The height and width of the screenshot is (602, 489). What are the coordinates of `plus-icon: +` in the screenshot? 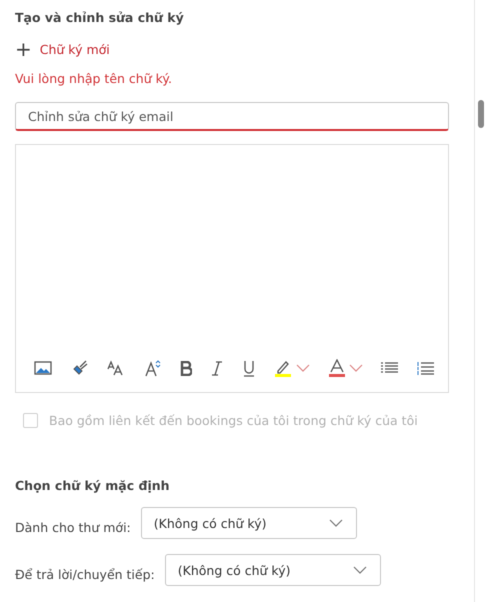 It's located at (23, 49).